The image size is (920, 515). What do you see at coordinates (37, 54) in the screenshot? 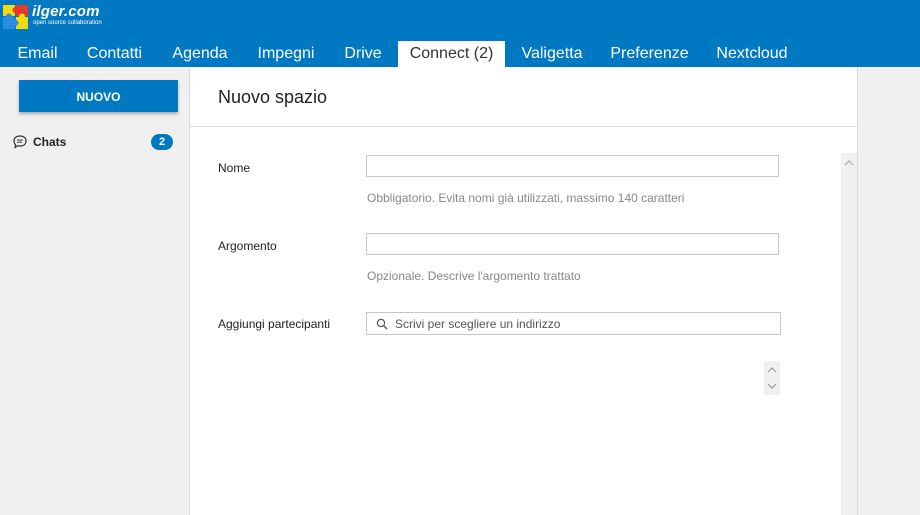
I see `tab-email: Email` at bounding box center [37, 54].